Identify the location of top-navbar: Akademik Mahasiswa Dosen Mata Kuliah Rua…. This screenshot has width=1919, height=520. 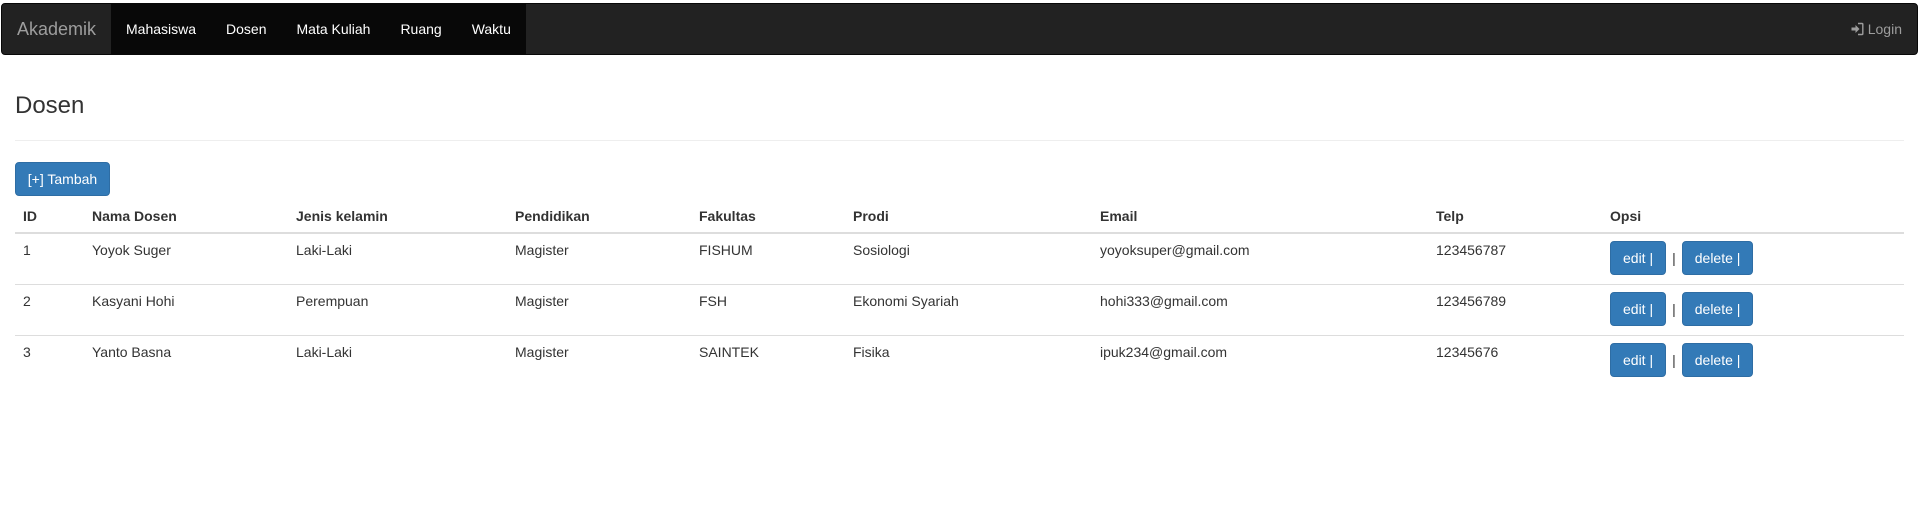
(959, 29).